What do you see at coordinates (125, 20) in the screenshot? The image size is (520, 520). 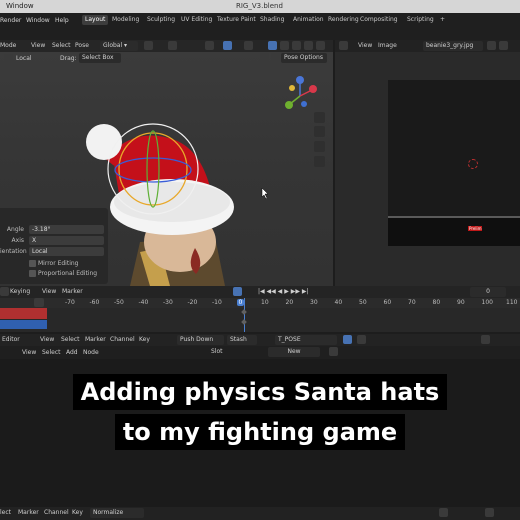 I see `workspace-tab: Modeling` at bounding box center [125, 20].